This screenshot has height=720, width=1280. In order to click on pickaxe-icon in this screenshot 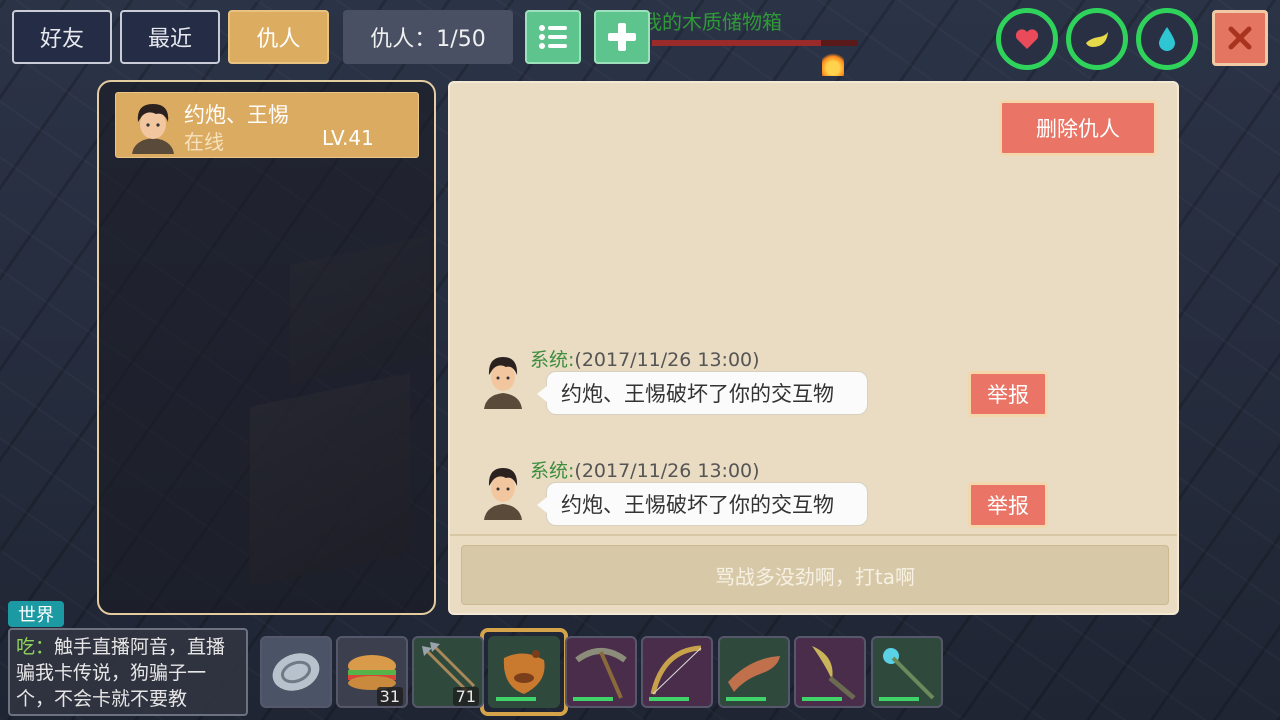, I will do `click(601, 673)`.